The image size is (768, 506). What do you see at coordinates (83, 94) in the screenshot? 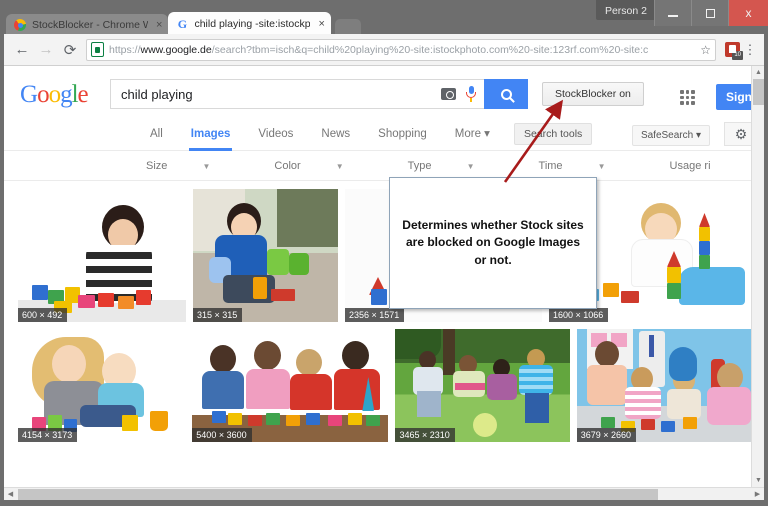
I see `logo-letter: e` at bounding box center [83, 94].